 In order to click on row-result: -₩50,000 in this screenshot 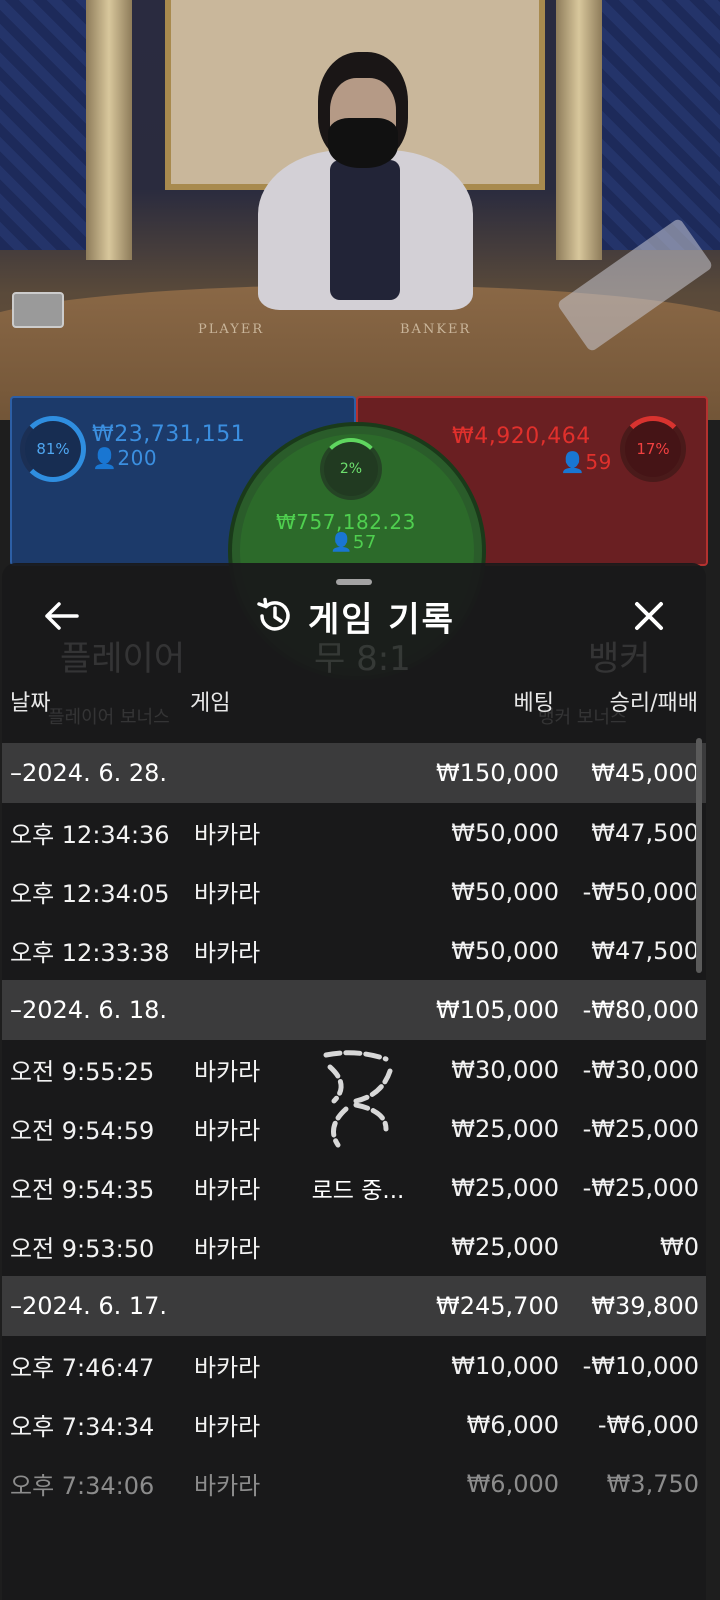, I will do `click(640, 891)`.